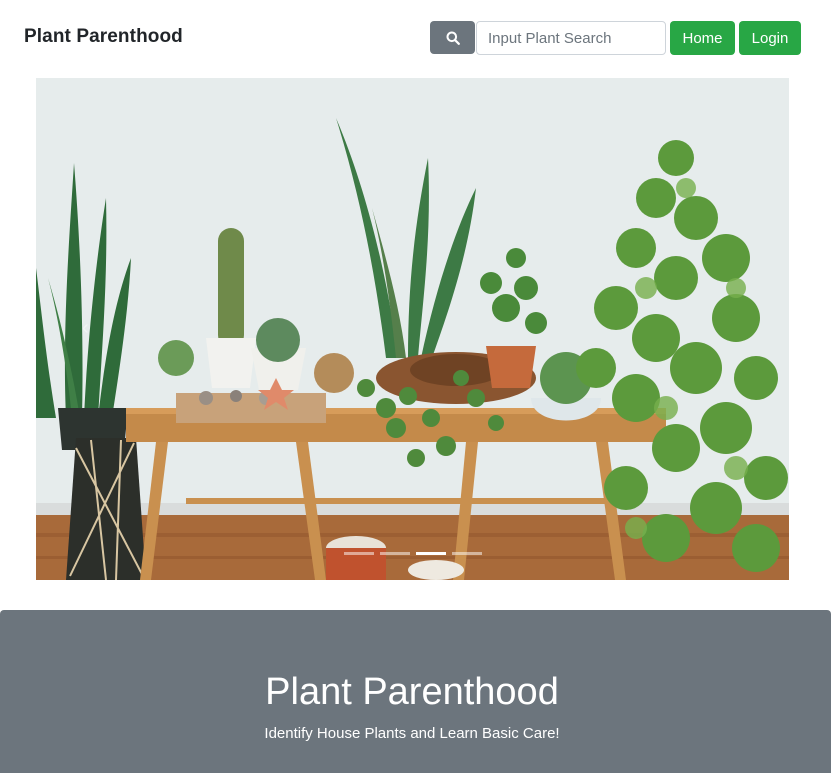 The height and width of the screenshot is (773, 831). I want to click on login-button: Login, so click(770, 38).